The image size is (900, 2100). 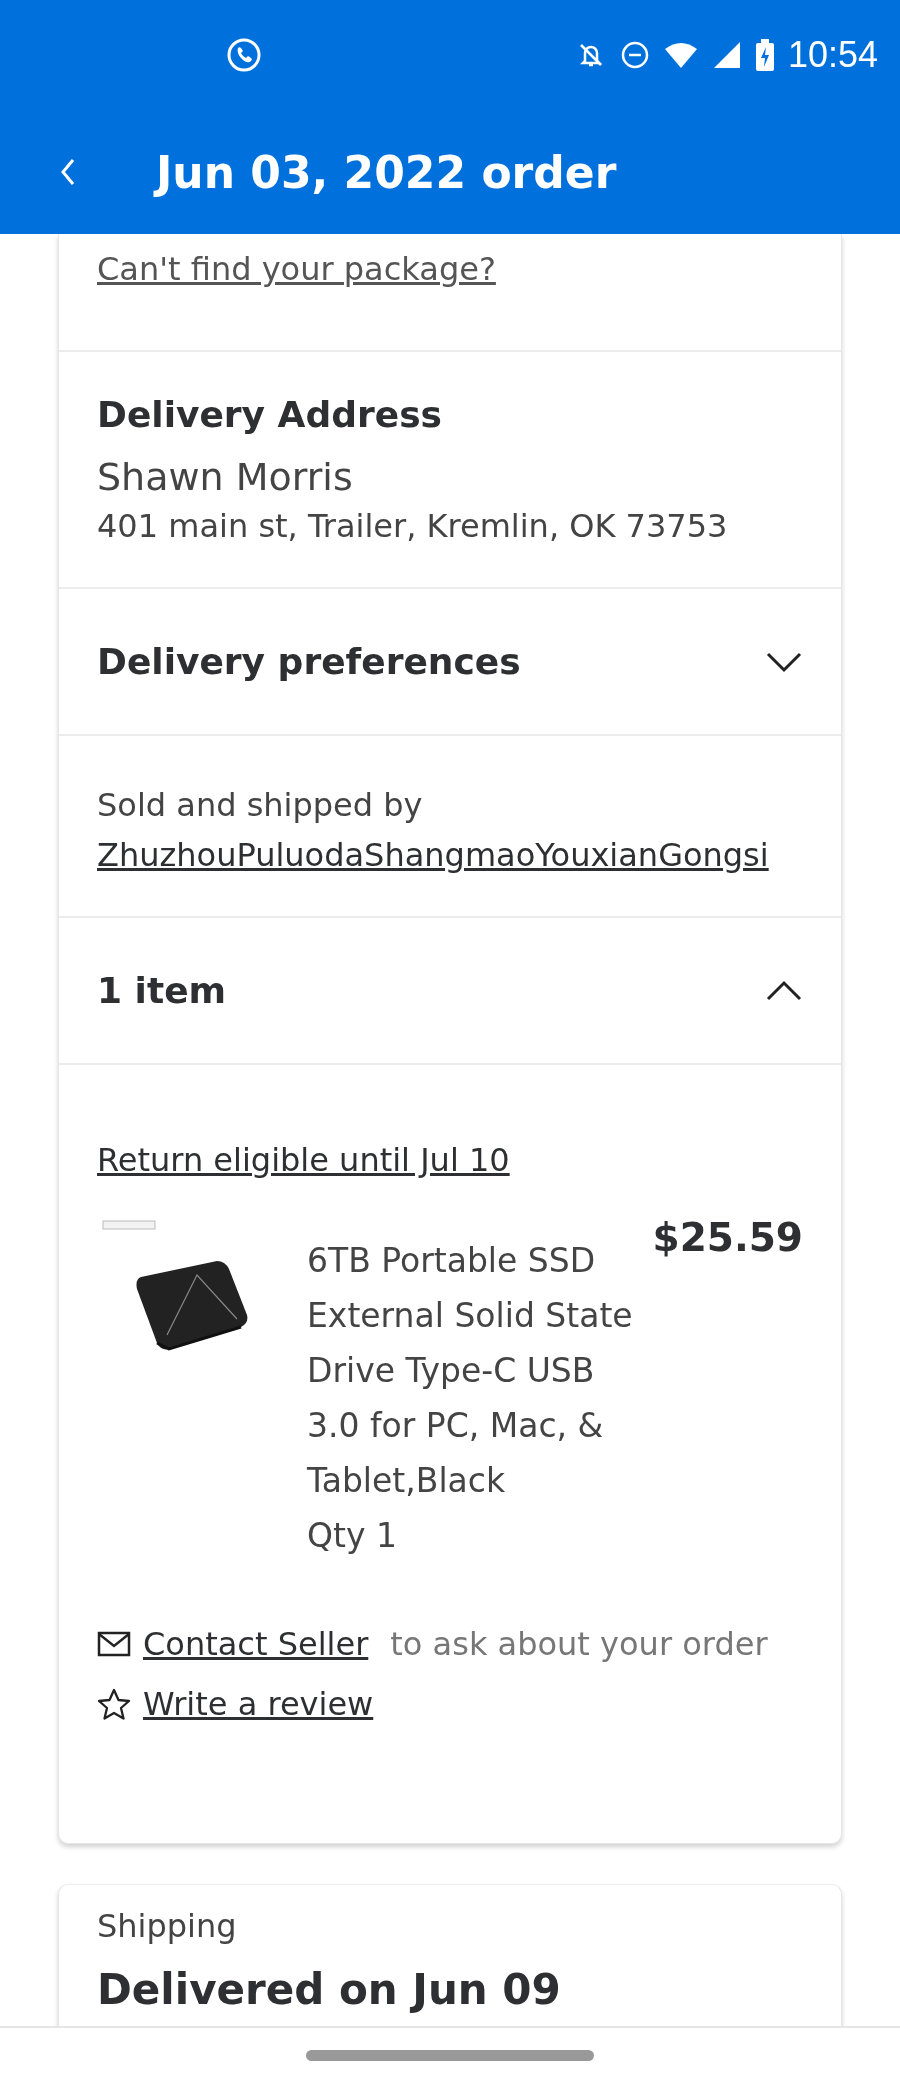 What do you see at coordinates (260, 805) in the screenshot?
I see `seller-label: Sold and shipped by` at bounding box center [260, 805].